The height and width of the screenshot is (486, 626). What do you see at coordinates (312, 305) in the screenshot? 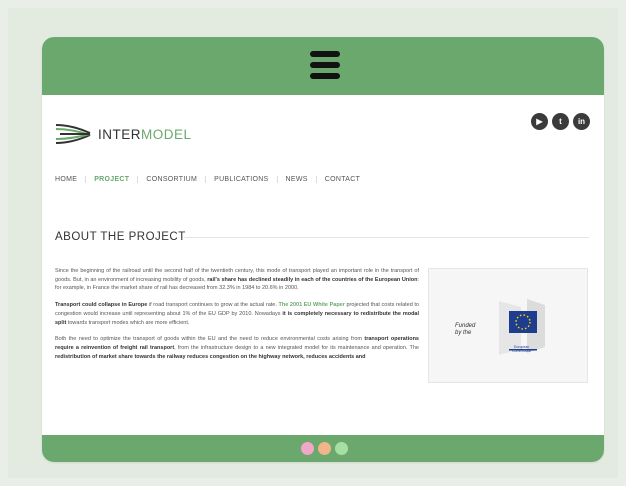
I see `white-paper-link: The 2001 EU White Paper` at bounding box center [312, 305].